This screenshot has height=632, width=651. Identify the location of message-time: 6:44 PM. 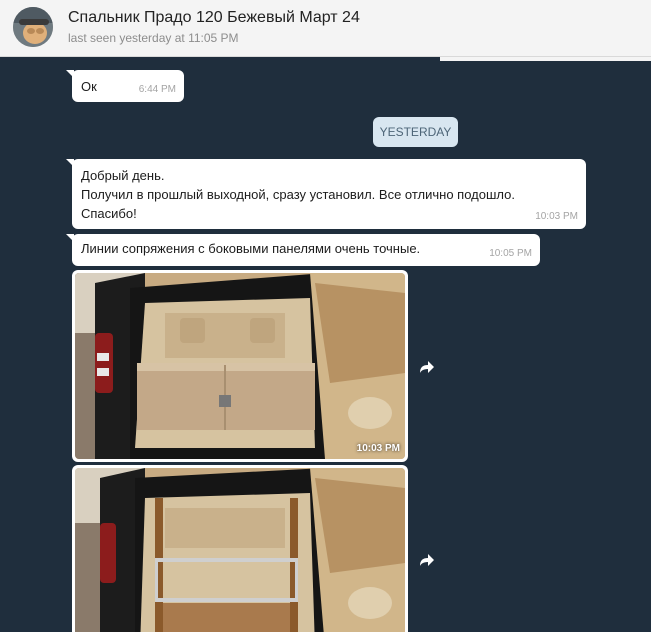
(157, 89).